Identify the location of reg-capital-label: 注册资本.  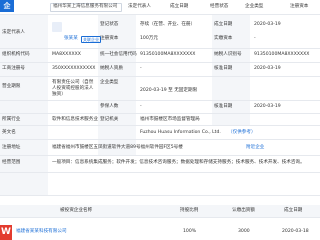
(109, 38).